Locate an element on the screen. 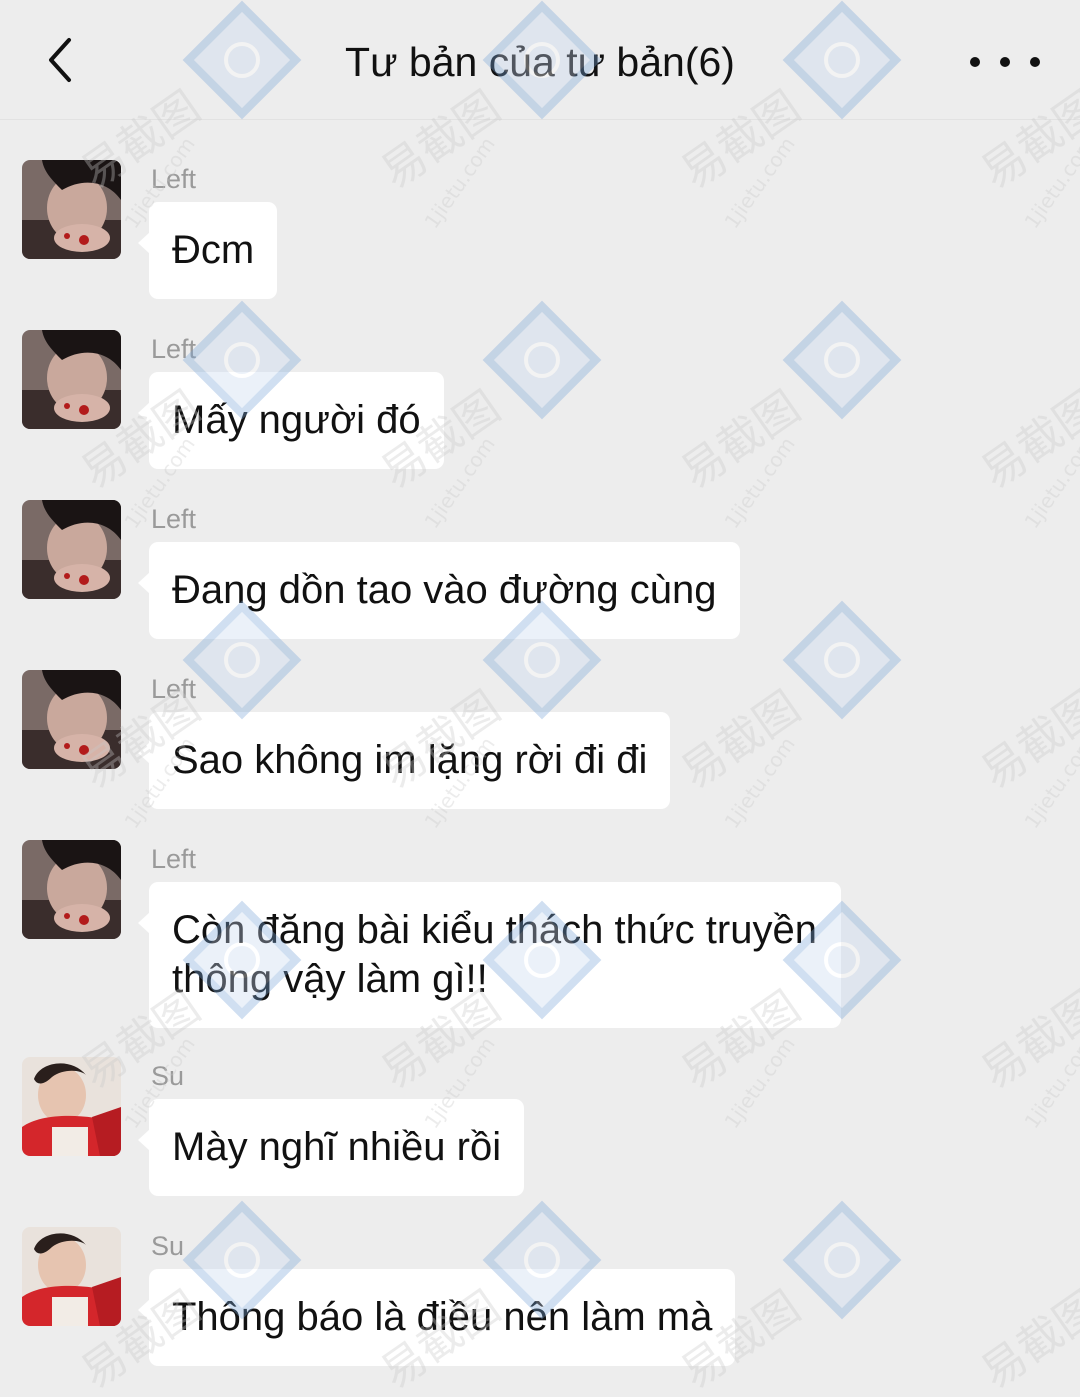  back-button is located at coordinates (60, 60).